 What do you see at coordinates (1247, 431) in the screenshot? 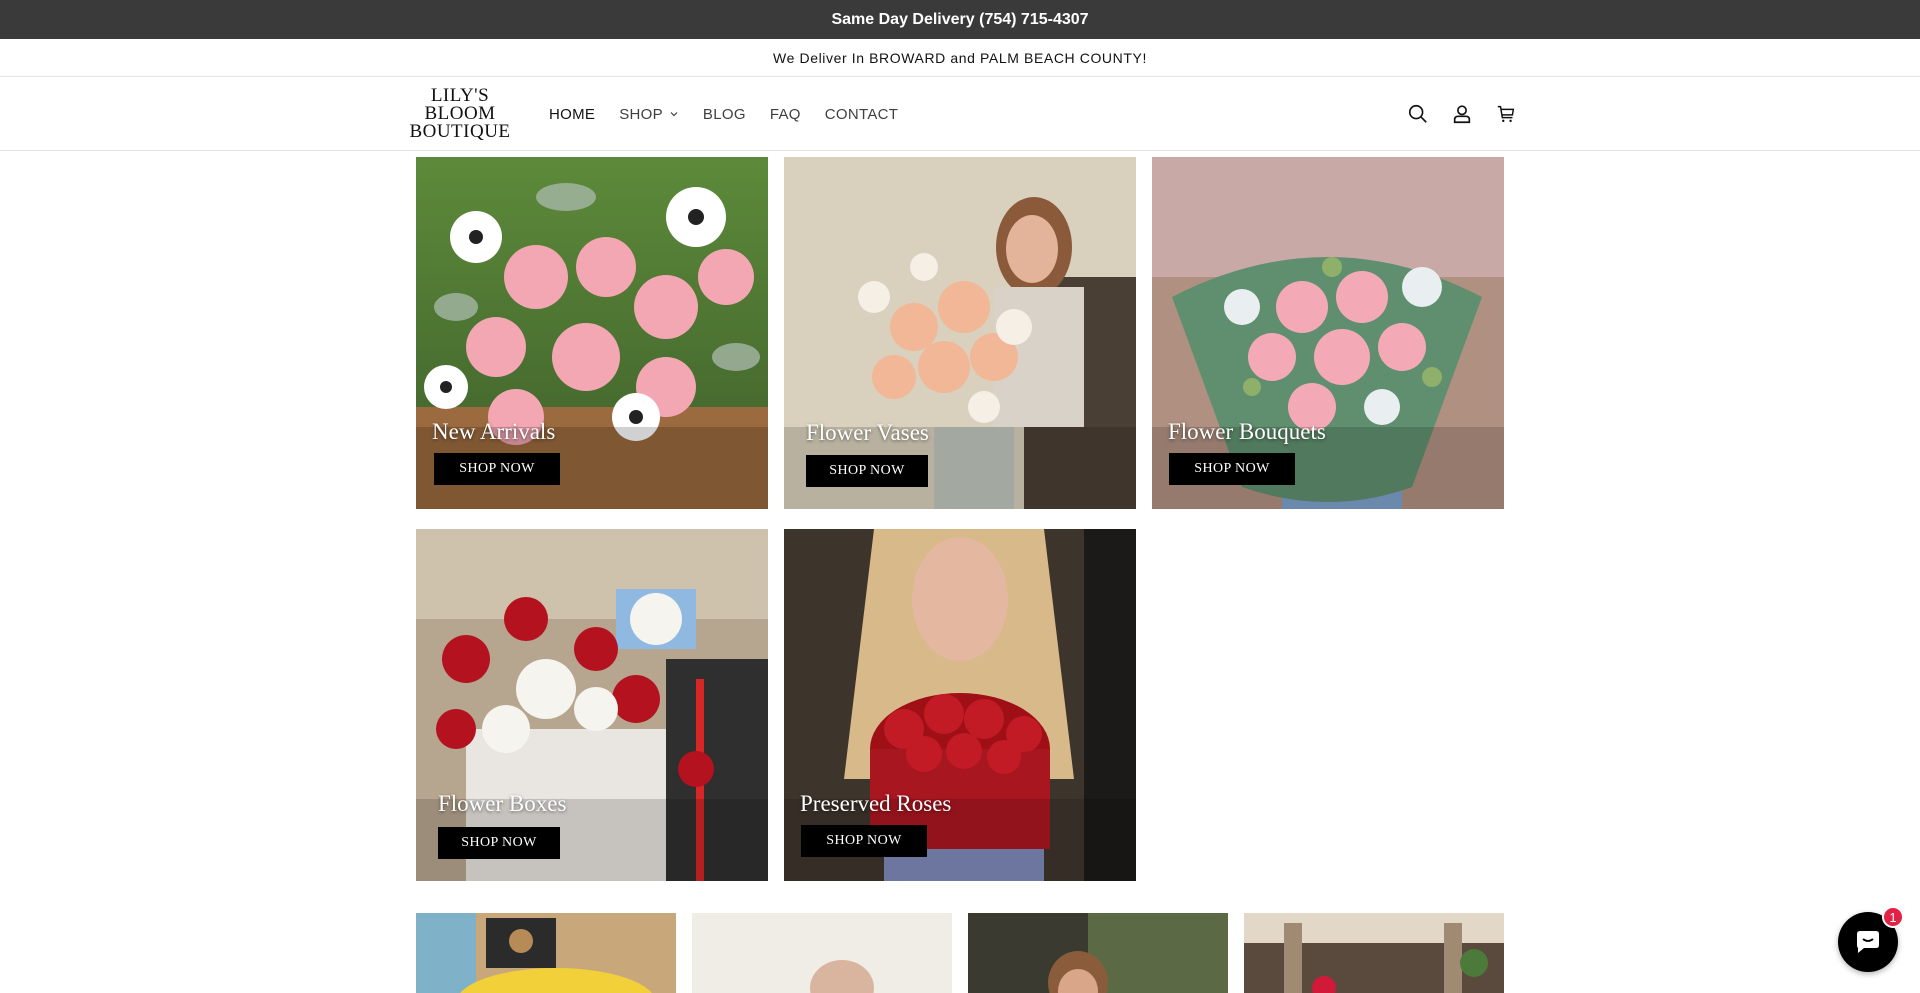
I see `collection-title: Flower Bouquets` at bounding box center [1247, 431].